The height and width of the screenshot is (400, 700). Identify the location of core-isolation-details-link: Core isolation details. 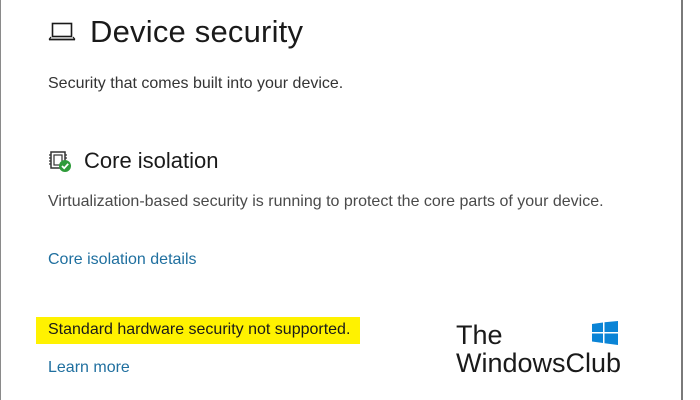
(122, 260).